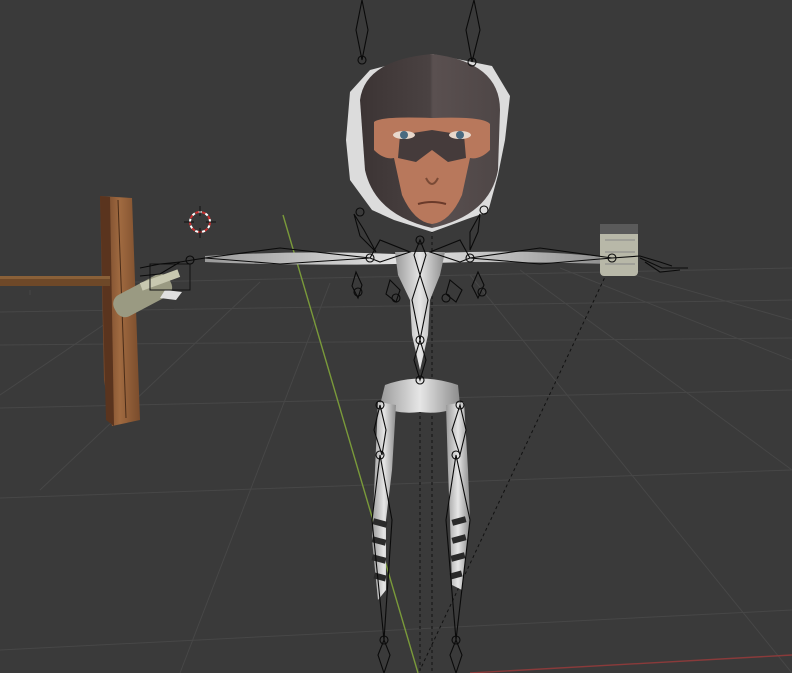  What do you see at coordinates (200, 222) in the screenshot?
I see `3d-cursor-icon` at bounding box center [200, 222].